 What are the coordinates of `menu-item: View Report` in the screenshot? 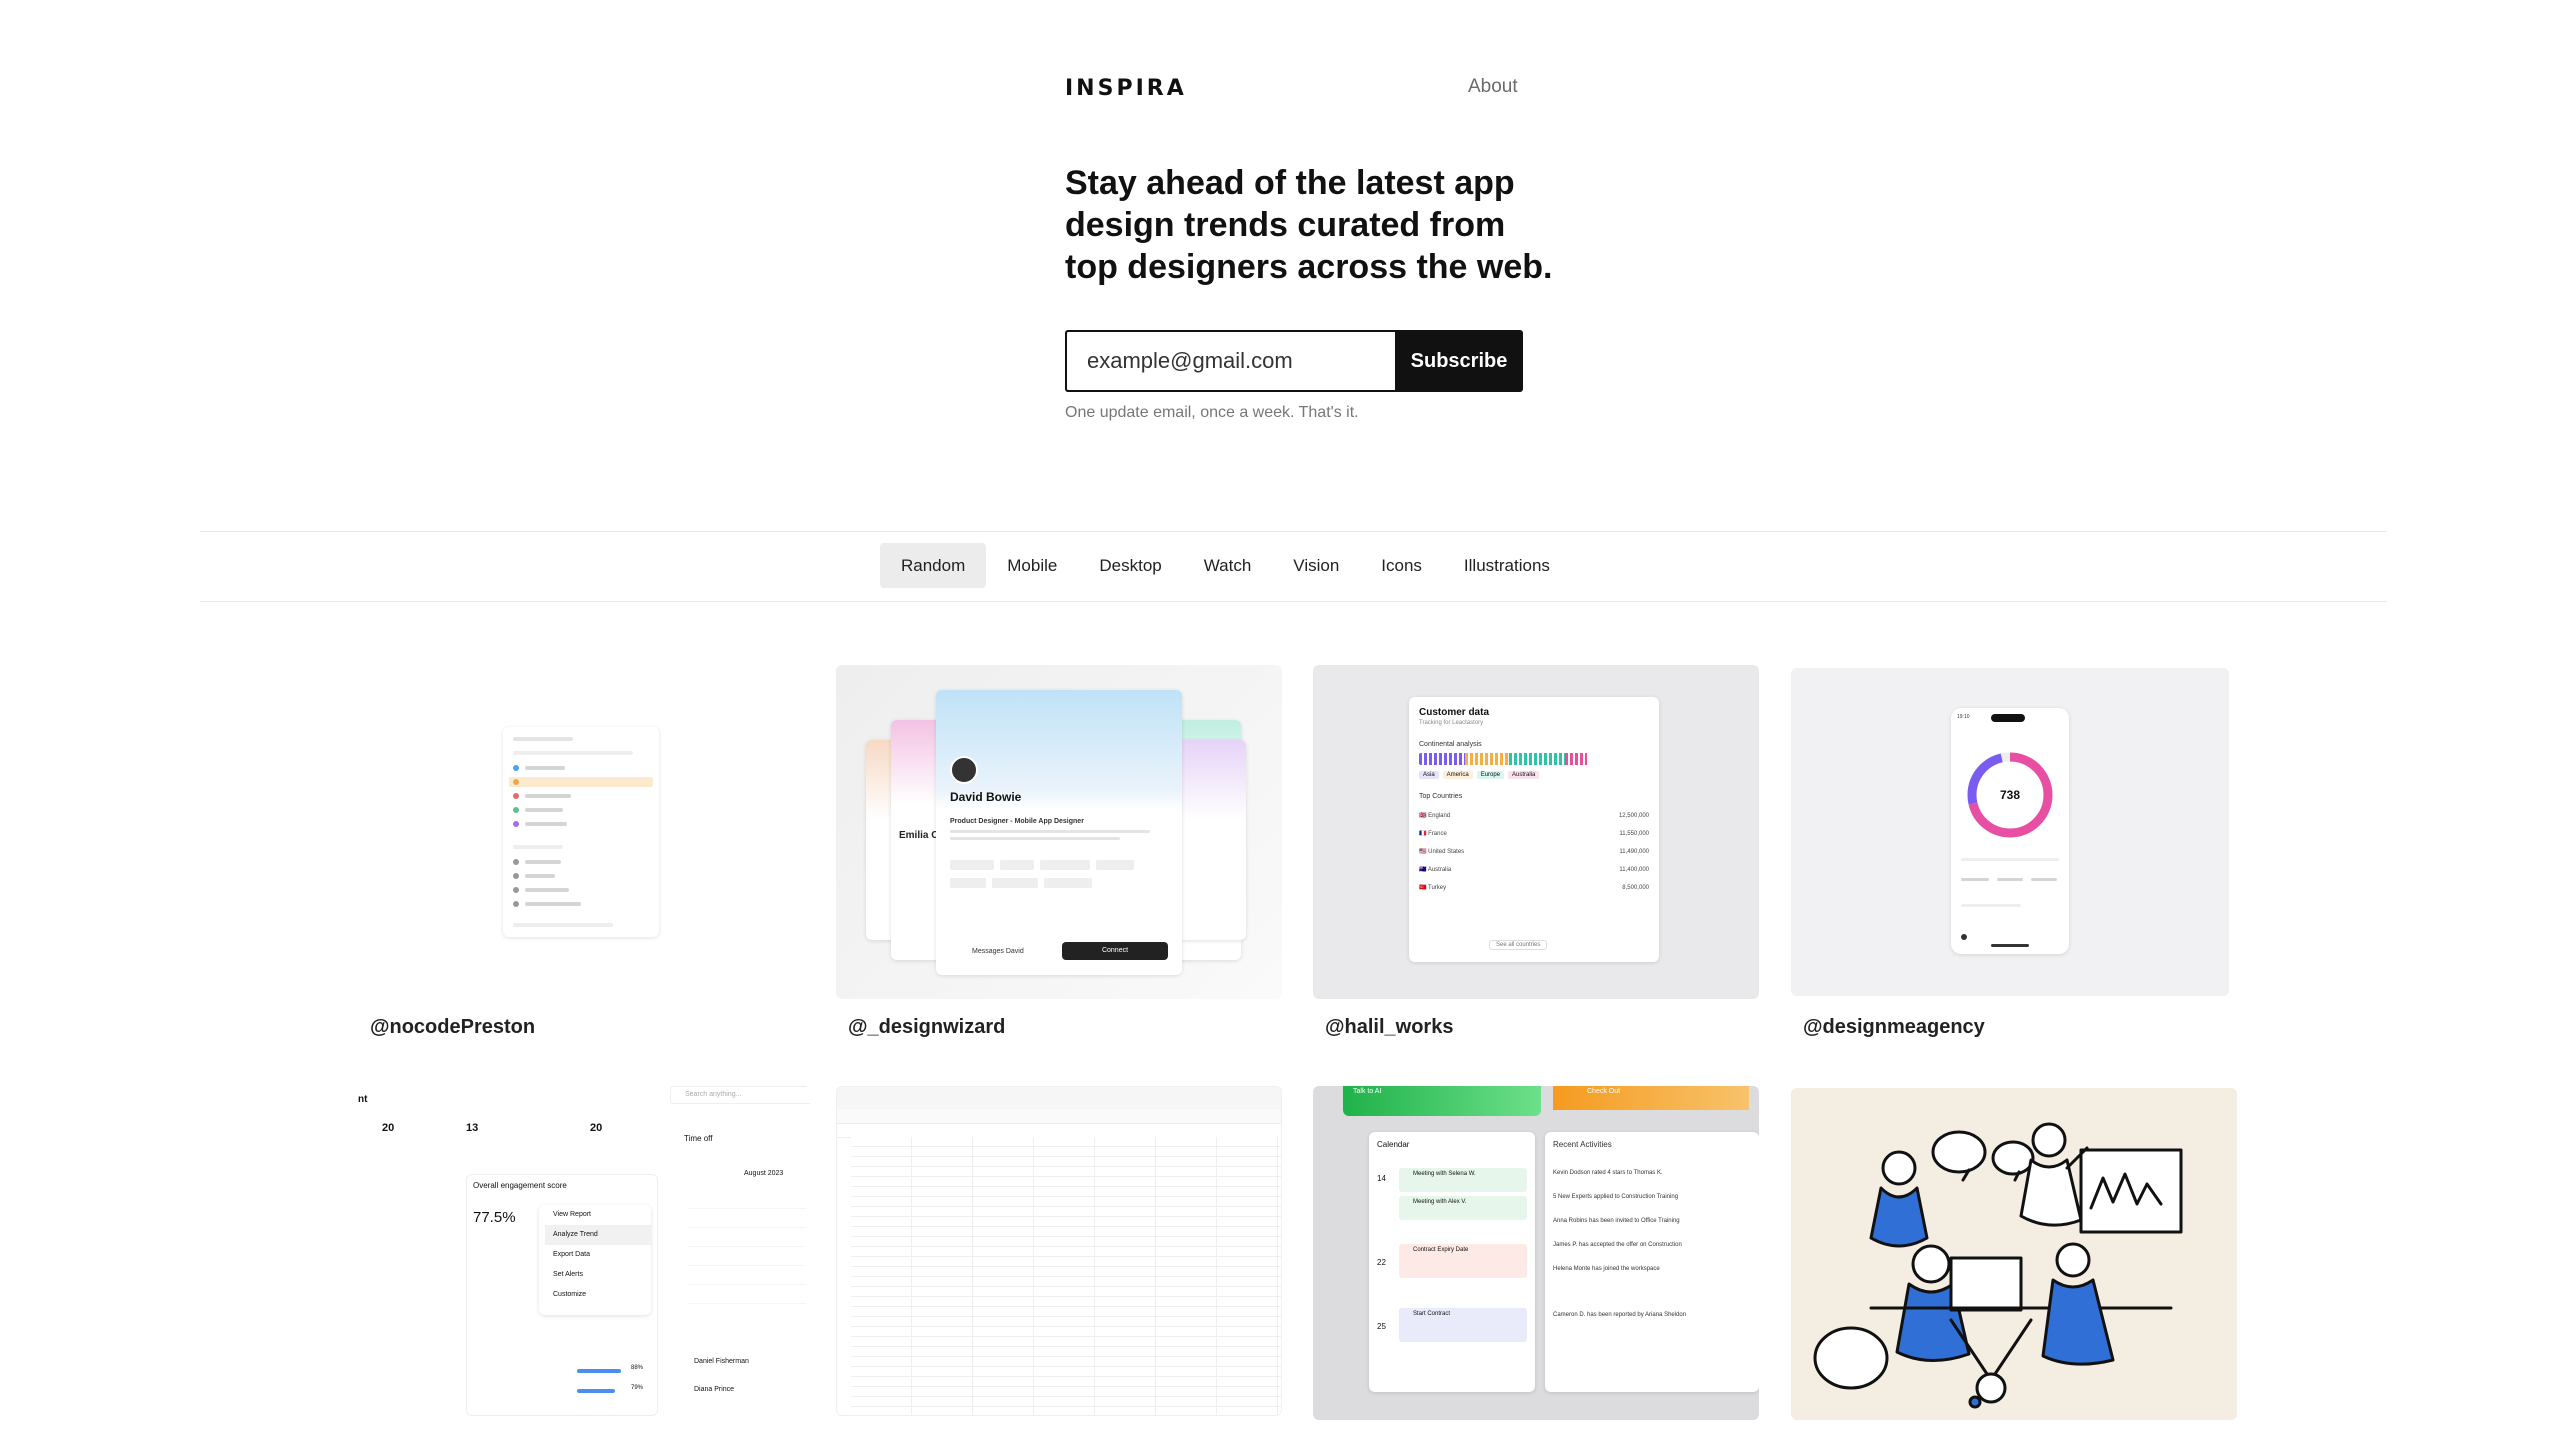 It's located at (572, 1214).